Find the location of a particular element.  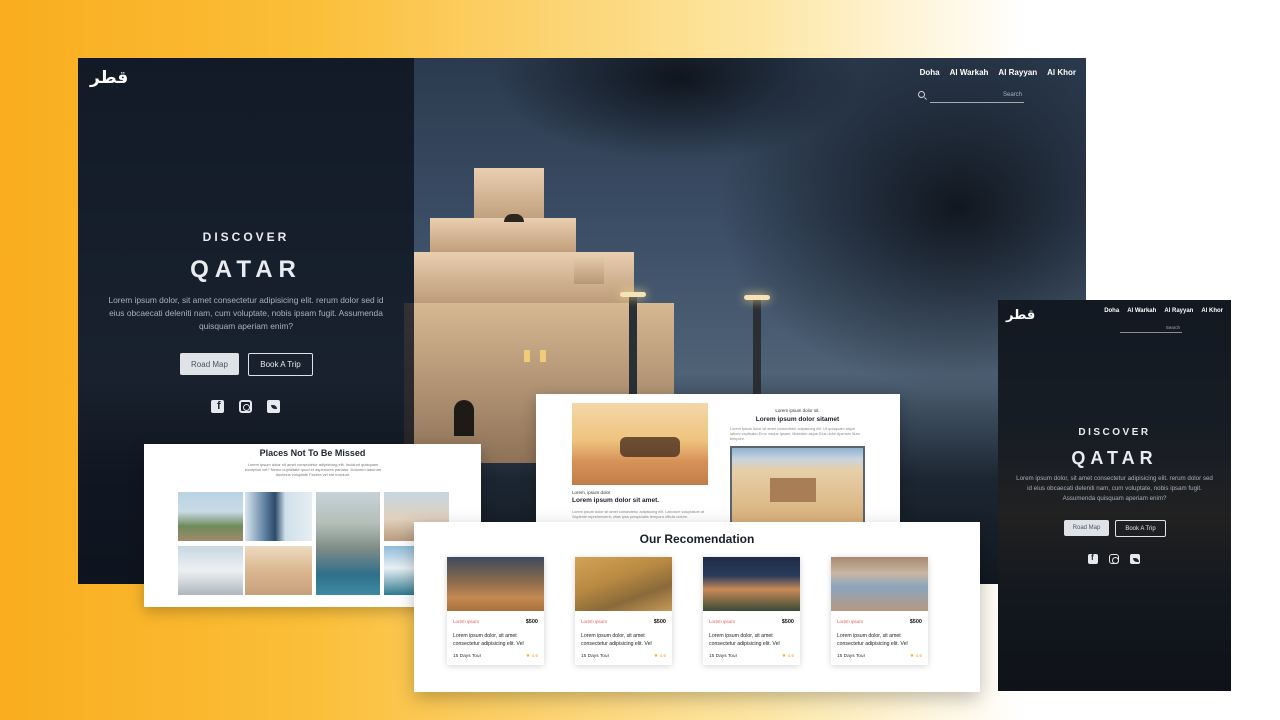

mobile-discover-label: DISCOVER is located at coordinates (1114, 432).